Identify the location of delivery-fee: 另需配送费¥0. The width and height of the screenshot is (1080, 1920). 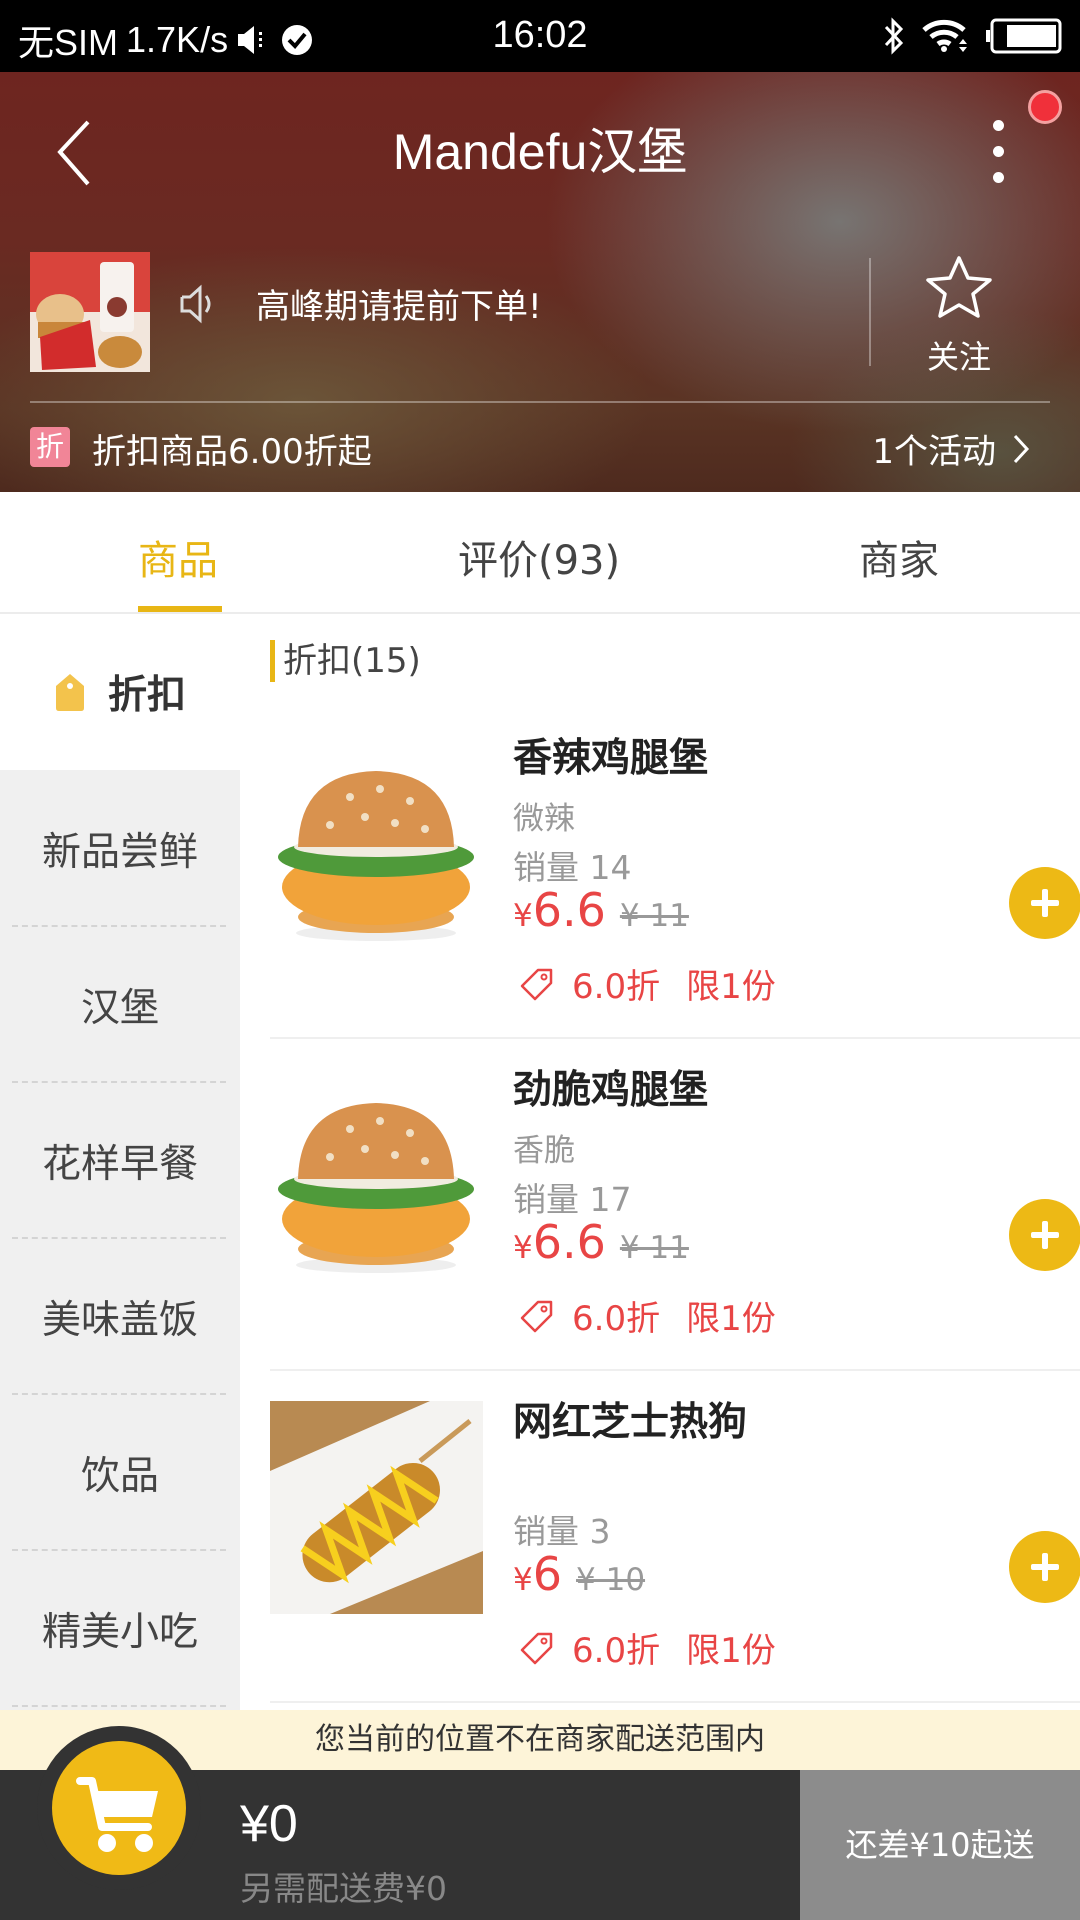
(343, 1888).